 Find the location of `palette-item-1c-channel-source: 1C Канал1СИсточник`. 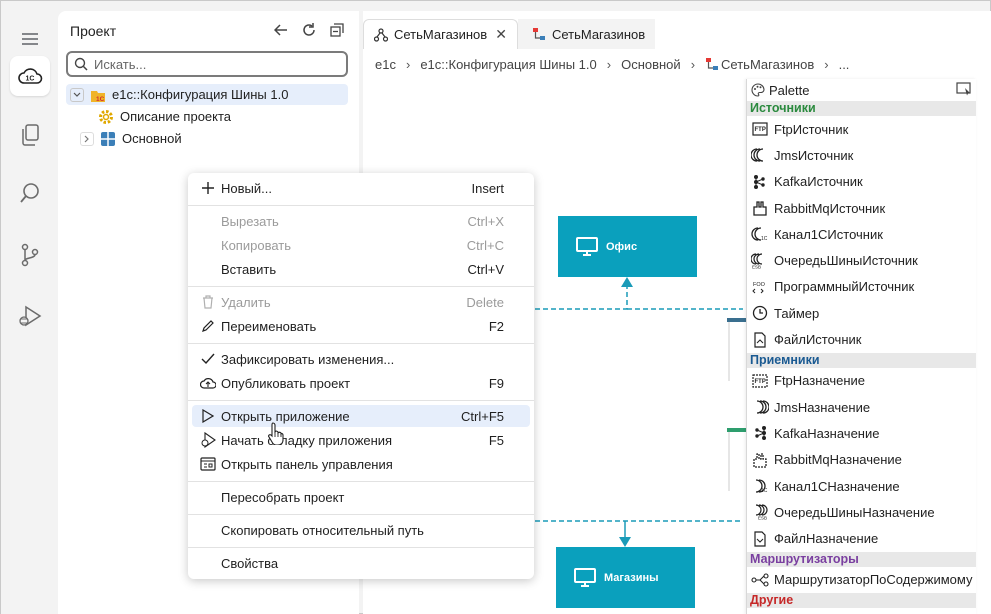

palette-item-1c-channel-source: 1C Канал1СИсточник is located at coordinates (861, 234).